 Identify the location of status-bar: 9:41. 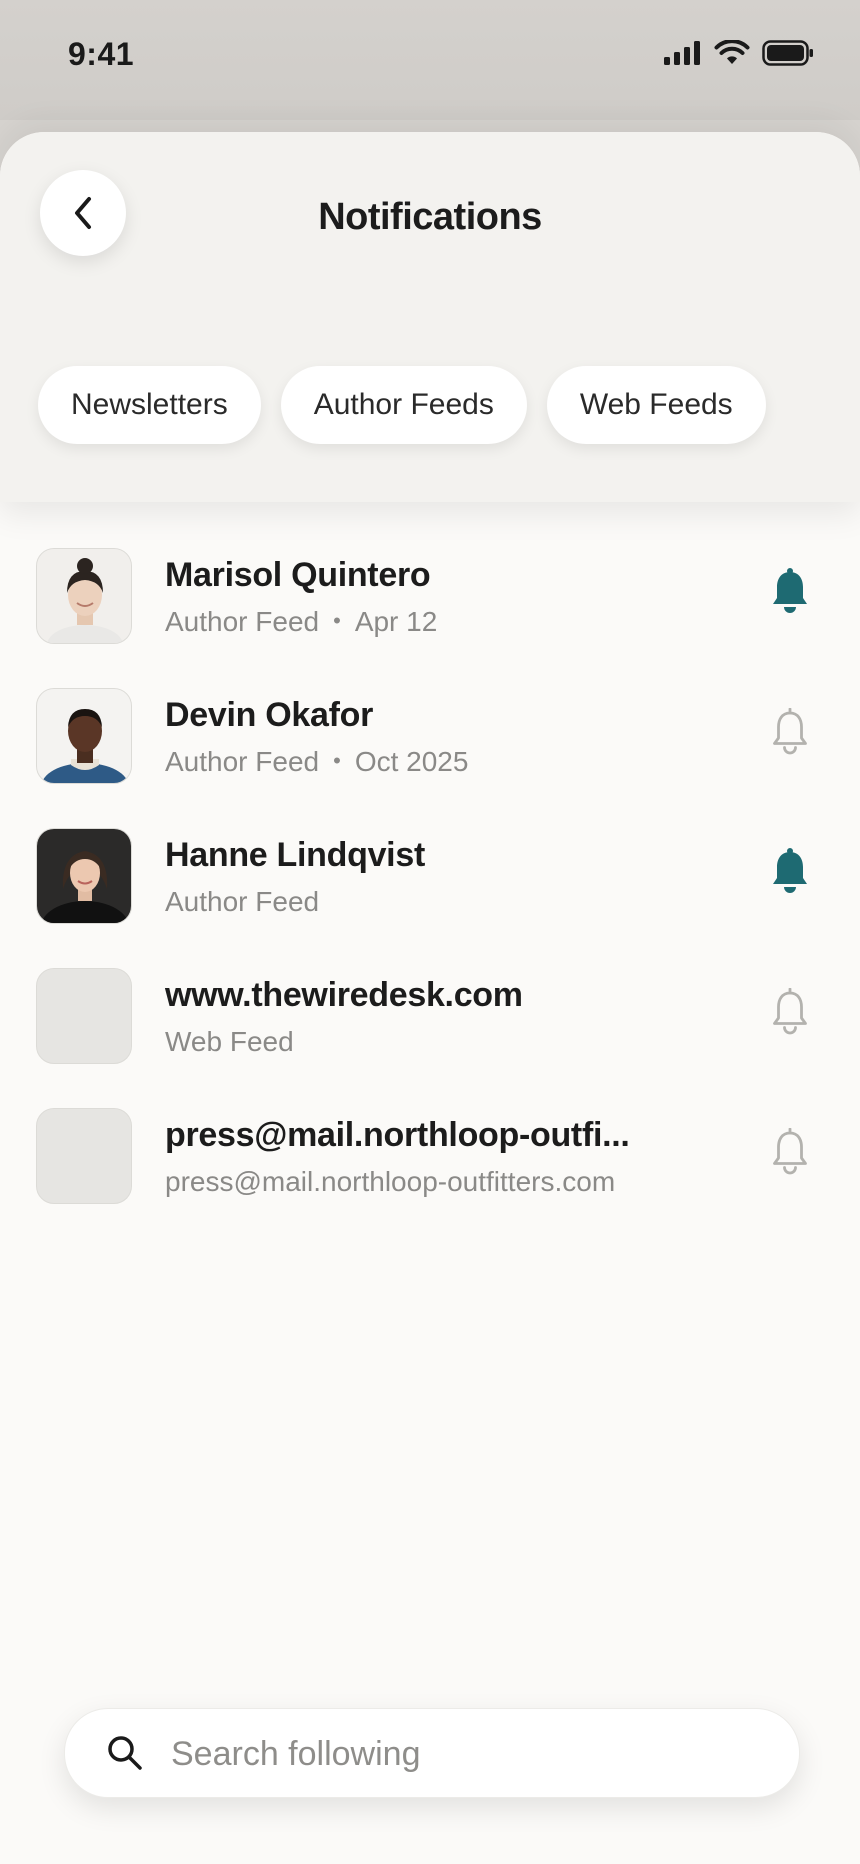
(430, 60).